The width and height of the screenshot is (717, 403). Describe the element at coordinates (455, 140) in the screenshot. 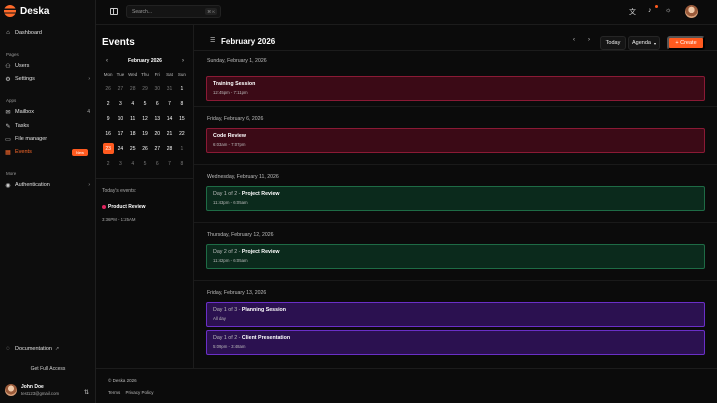

I see `event-card: Code Review 6:03am - 7:07pm` at that location.